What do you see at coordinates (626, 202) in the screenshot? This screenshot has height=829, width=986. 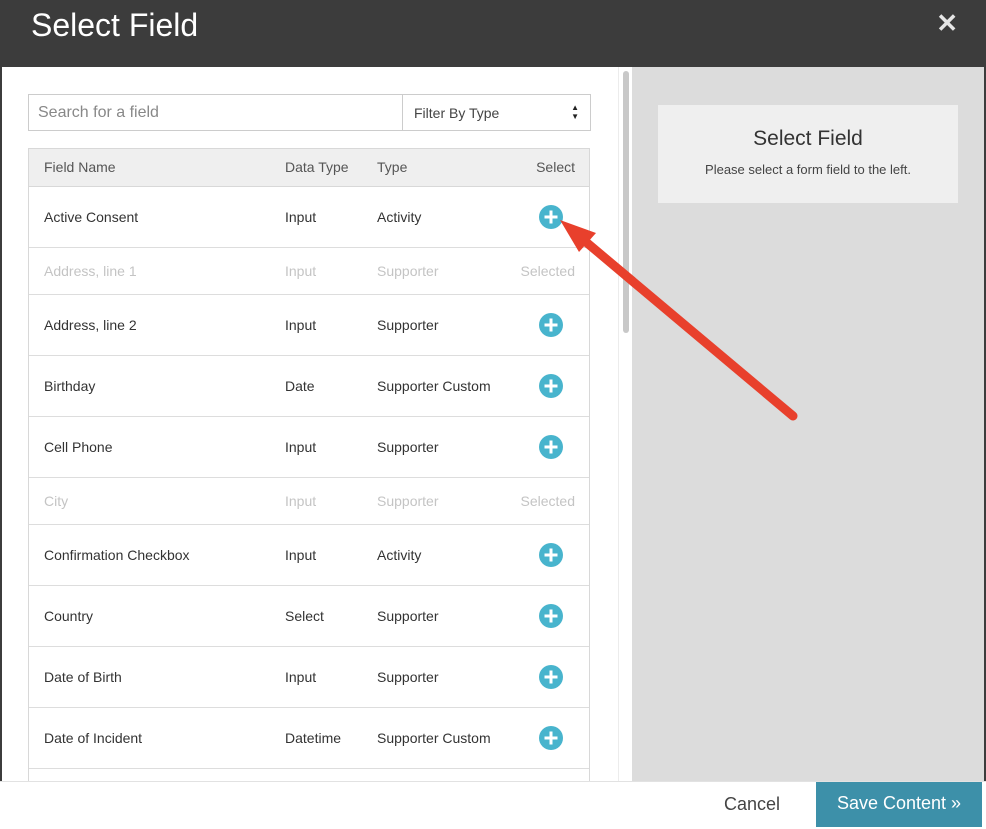 I see `scrollbar-thumb` at bounding box center [626, 202].